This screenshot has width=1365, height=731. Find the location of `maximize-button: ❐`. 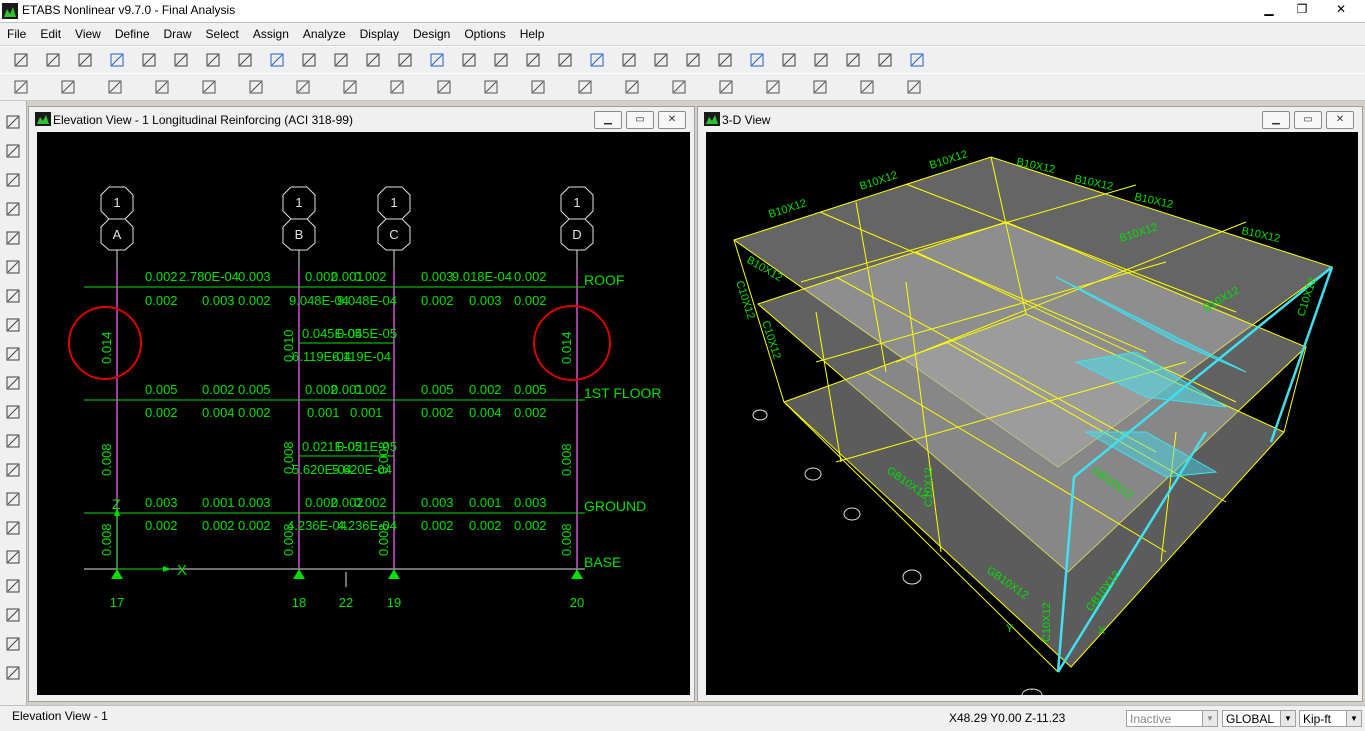

maximize-button: ❐ is located at coordinates (1302, 9).